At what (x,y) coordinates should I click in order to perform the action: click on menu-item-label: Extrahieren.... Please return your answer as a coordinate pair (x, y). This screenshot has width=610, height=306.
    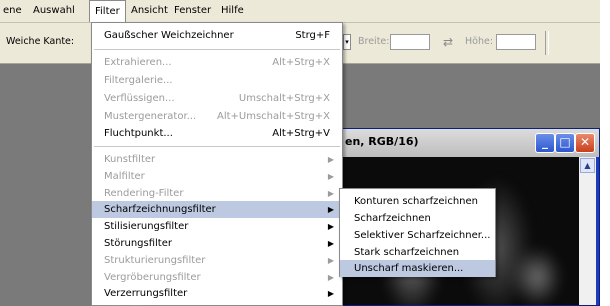
    Looking at the image, I should click on (138, 62).